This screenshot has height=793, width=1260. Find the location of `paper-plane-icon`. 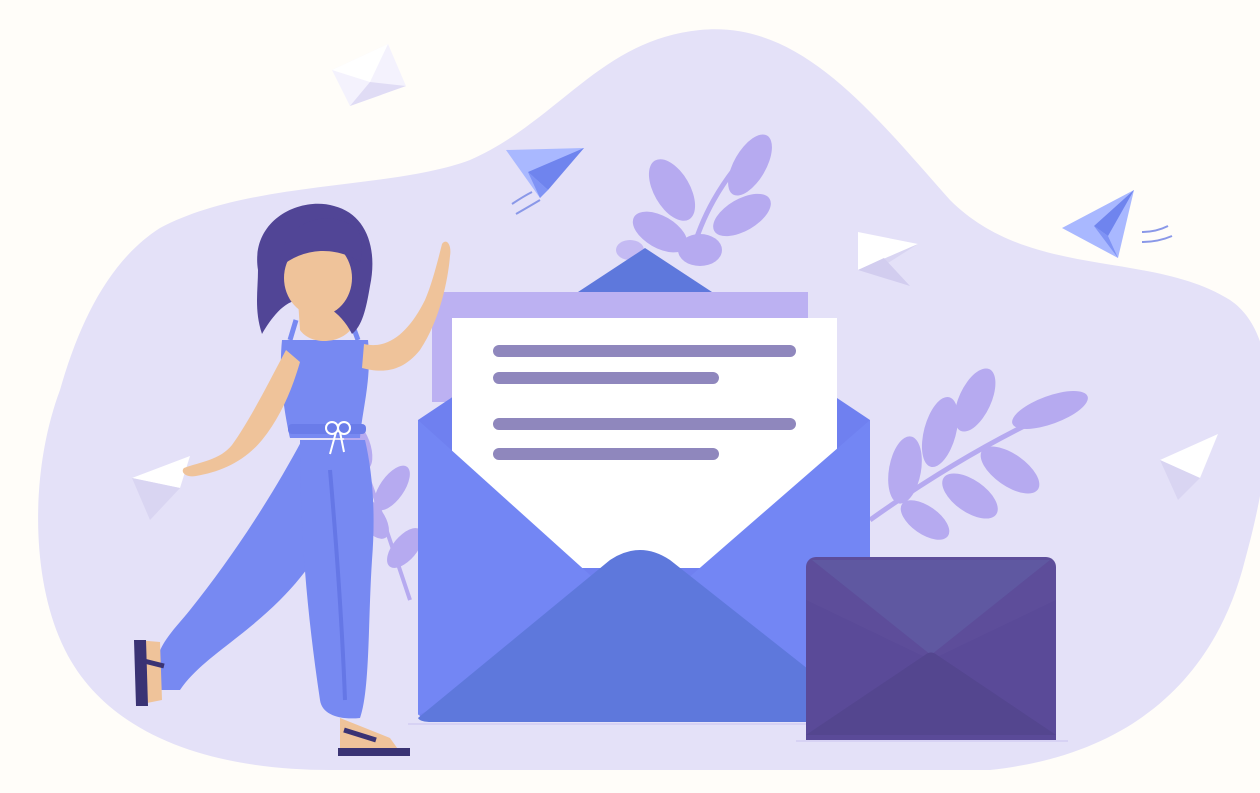

paper-plane-icon is located at coordinates (1117, 224).